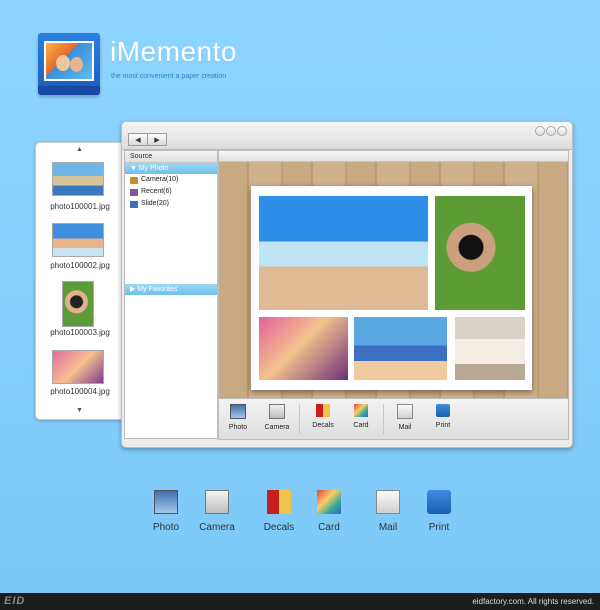 The image size is (600, 610). Describe the element at coordinates (171, 157) in the screenshot. I see `sidebar-header: Source` at that location.